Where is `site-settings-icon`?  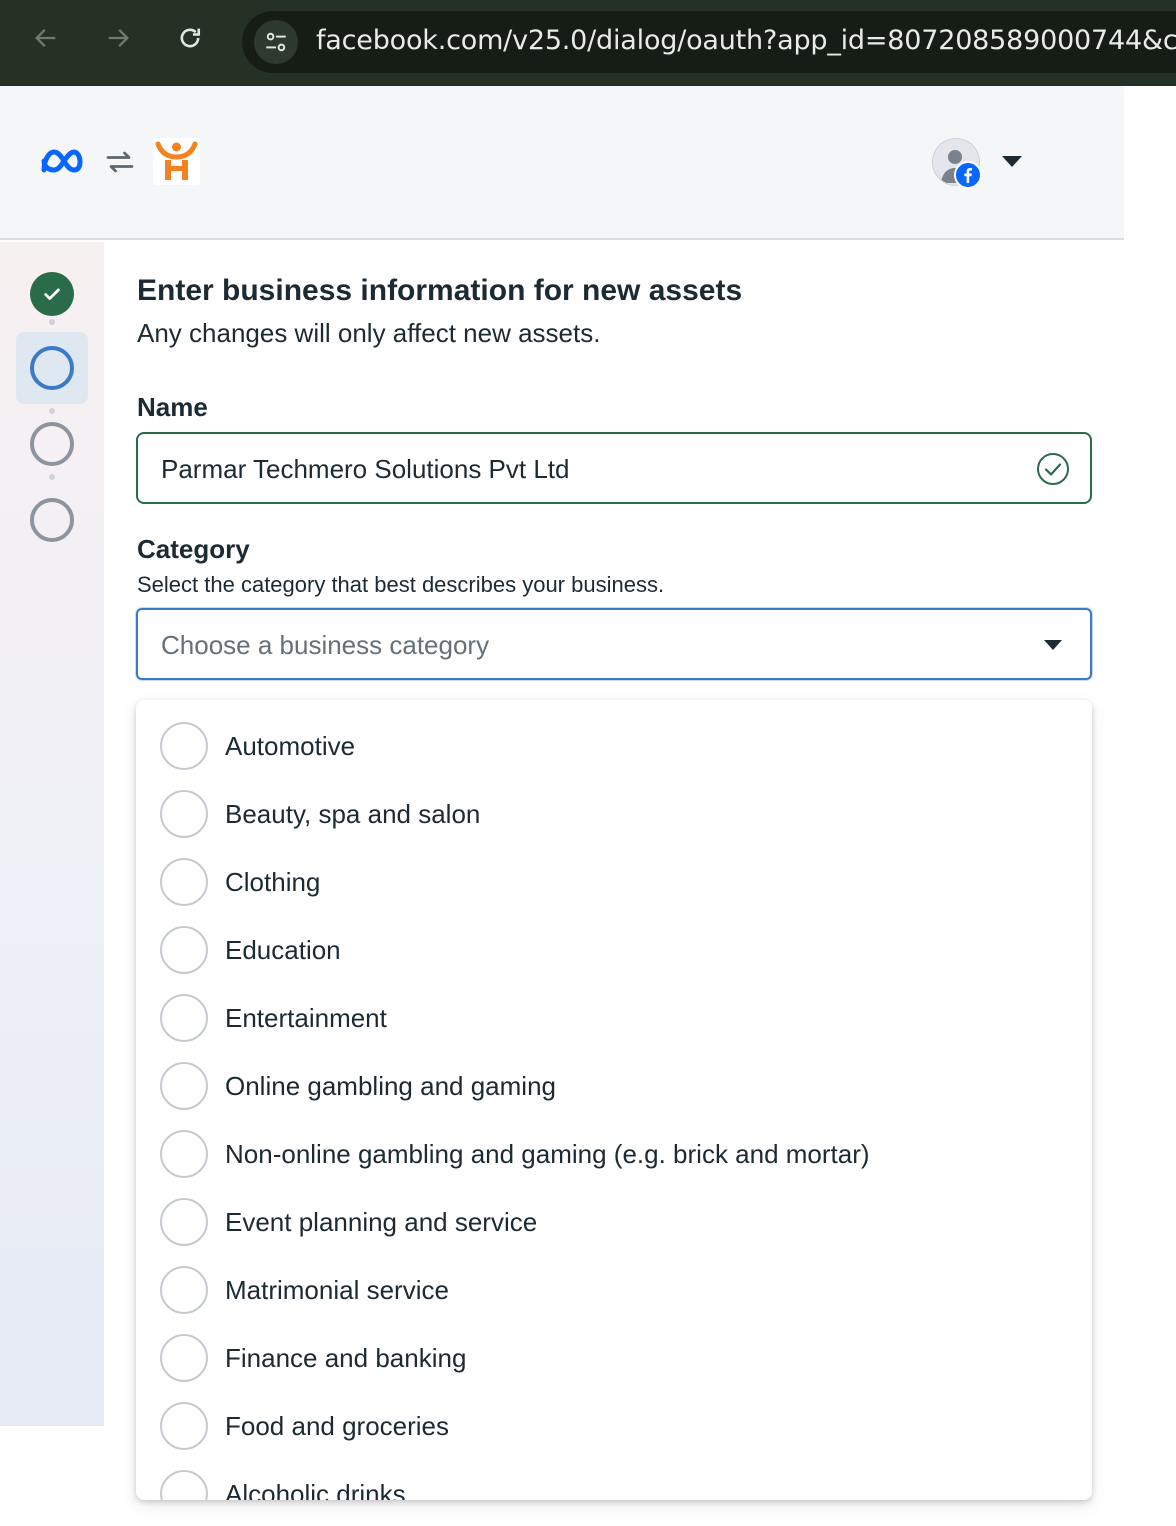
site-settings-icon is located at coordinates (276, 42).